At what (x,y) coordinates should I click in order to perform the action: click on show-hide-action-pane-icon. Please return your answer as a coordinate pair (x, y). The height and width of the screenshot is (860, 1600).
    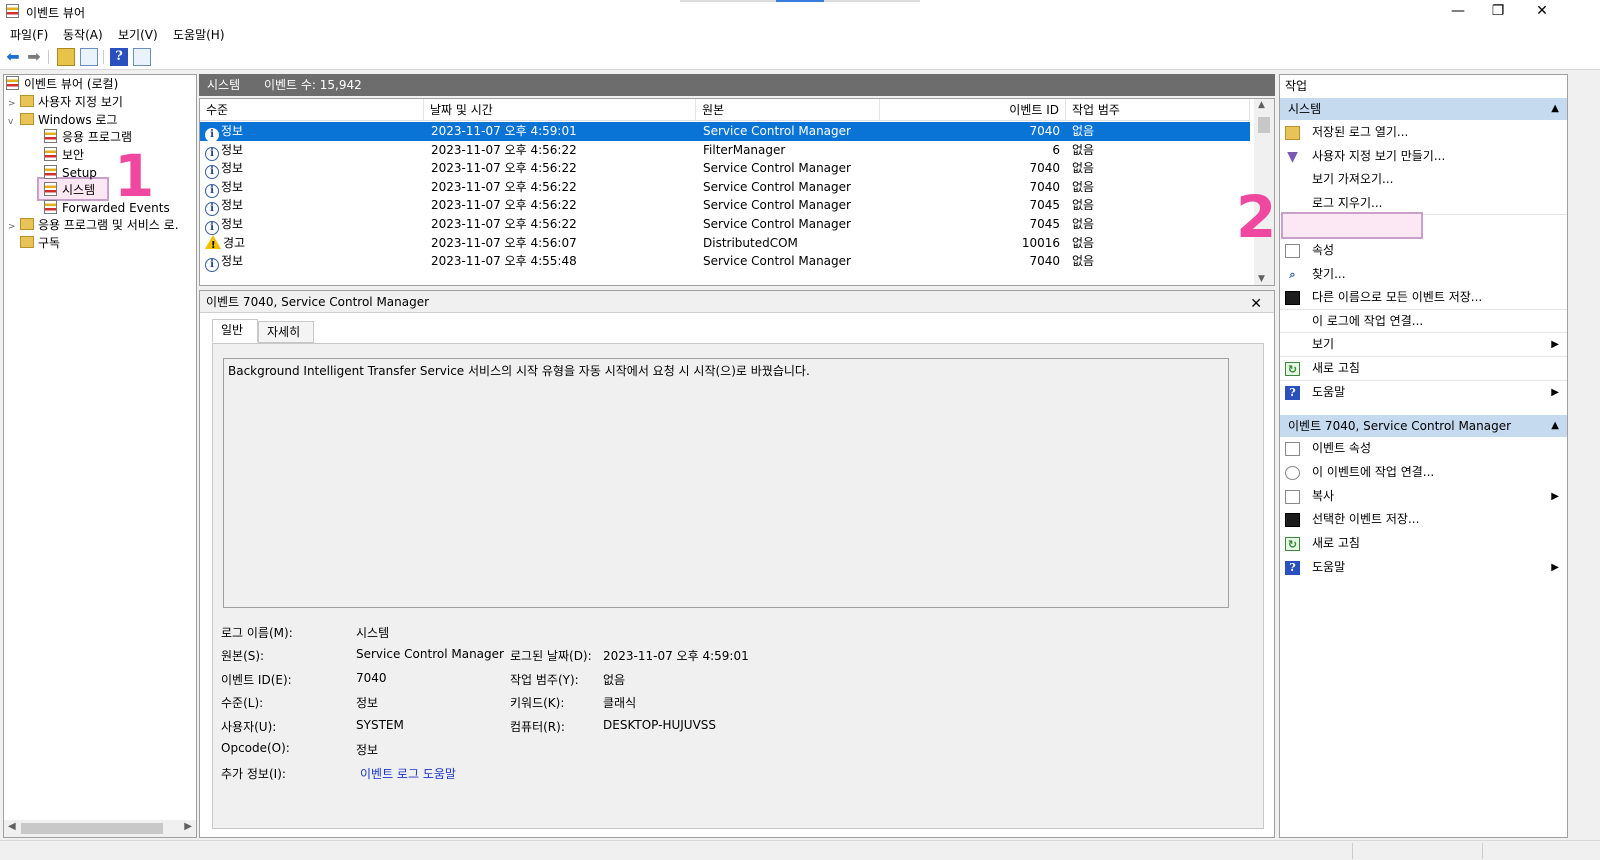
    Looking at the image, I should click on (142, 57).